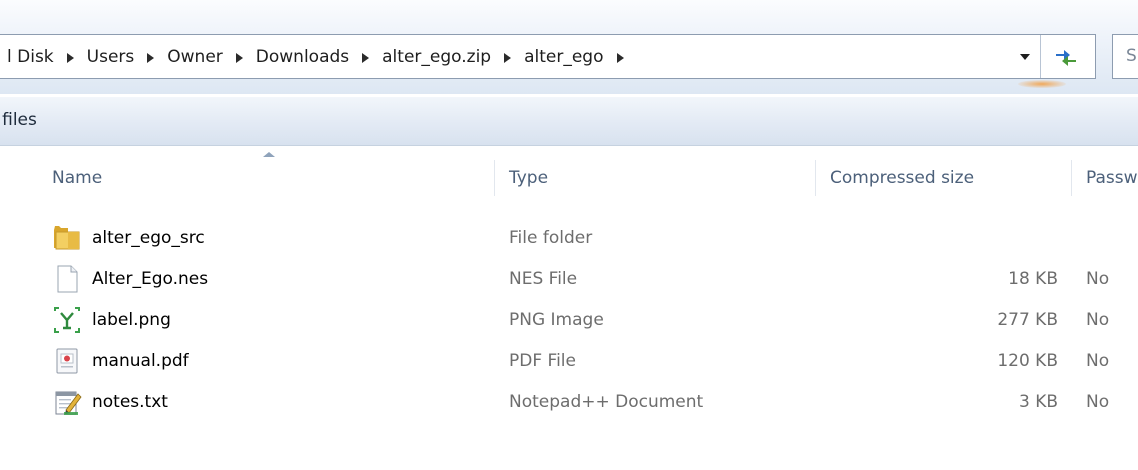 The height and width of the screenshot is (470, 1138). Describe the element at coordinates (1027, 320) in the screenshot. I see `file-compressed-size: 277 KB` at that location.